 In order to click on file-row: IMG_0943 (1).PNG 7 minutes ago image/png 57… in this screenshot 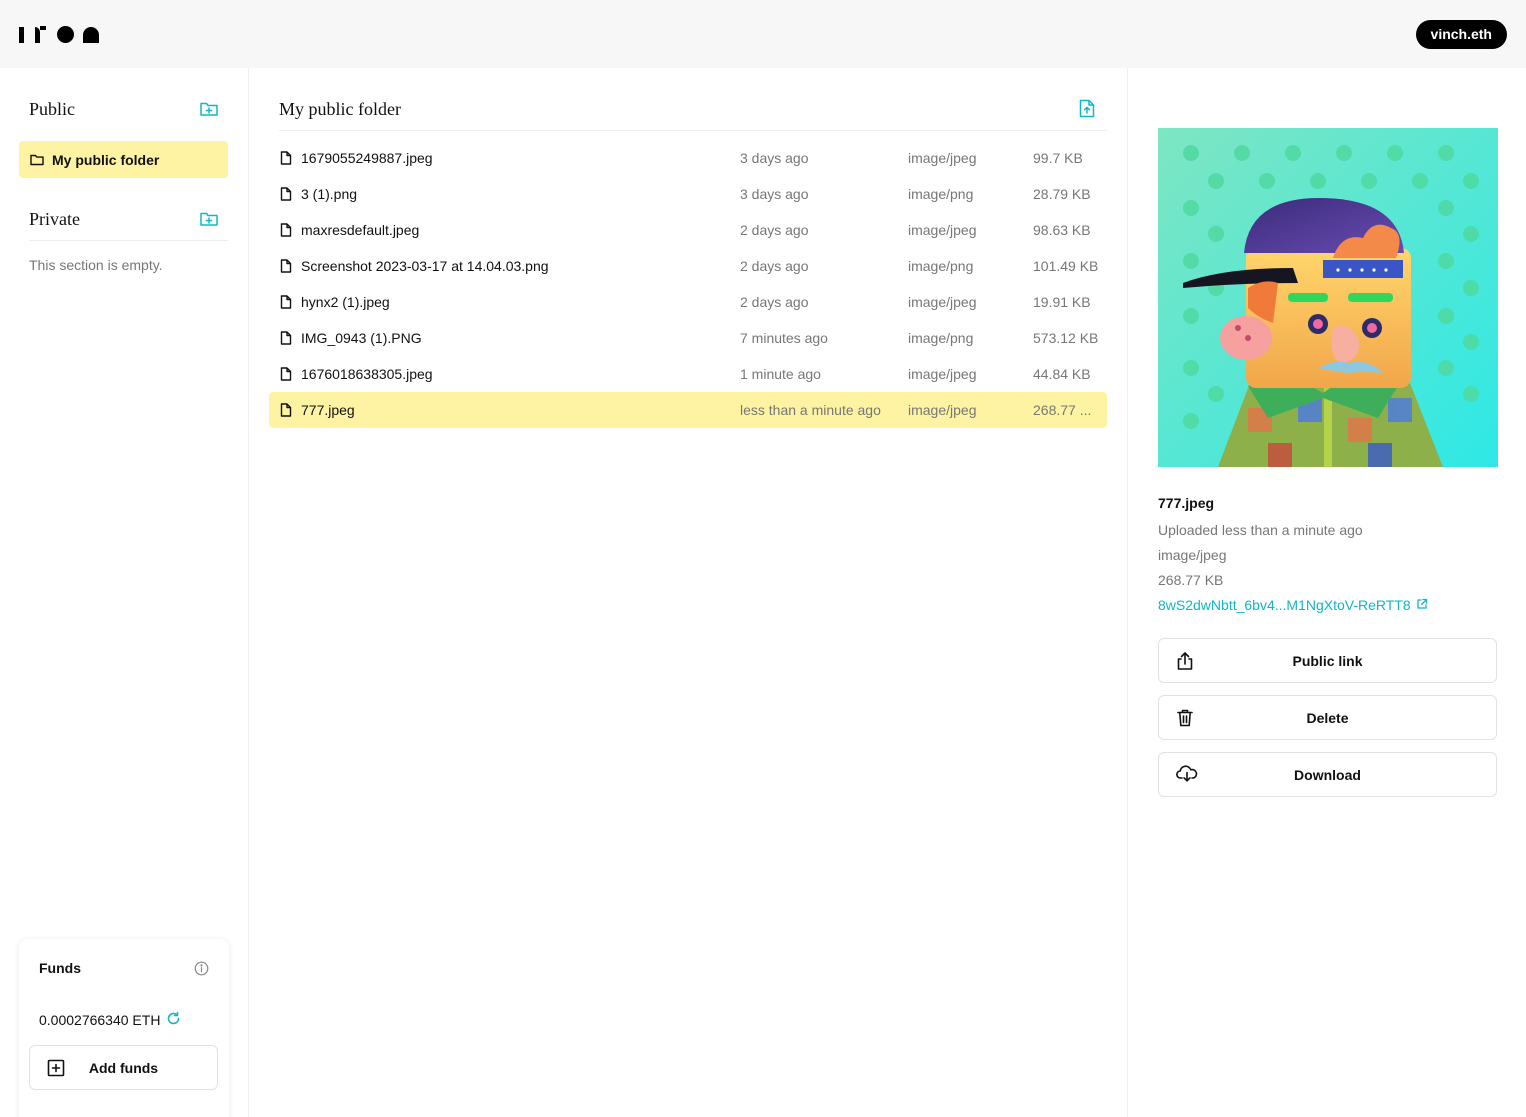, I will do `click(688, 338)`.